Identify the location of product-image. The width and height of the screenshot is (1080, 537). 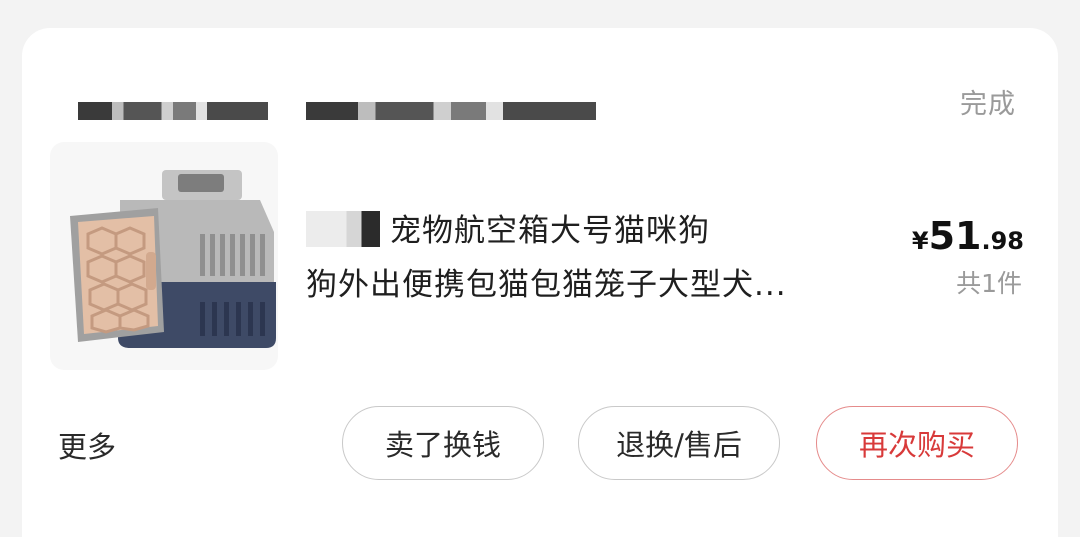
(164, 256).